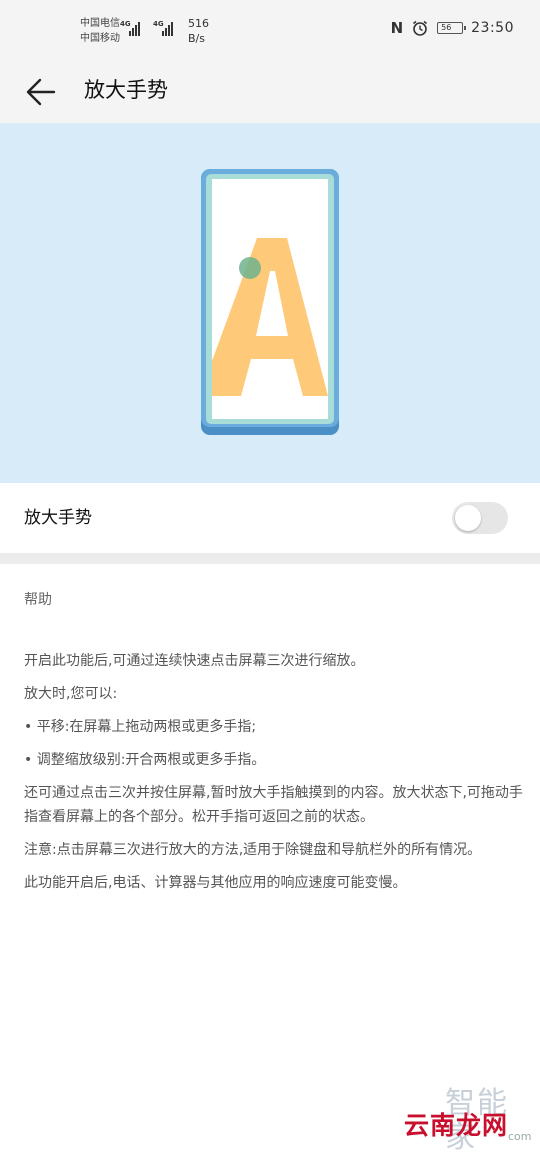 The height and width of the screenshot is (1155, 540). Describe the element at coordinates (194, 661) in the screenshot. I see `help-paragraph: 开启此功能后,可通过连续快速点击屏幕三次进行缩放。` at that location.